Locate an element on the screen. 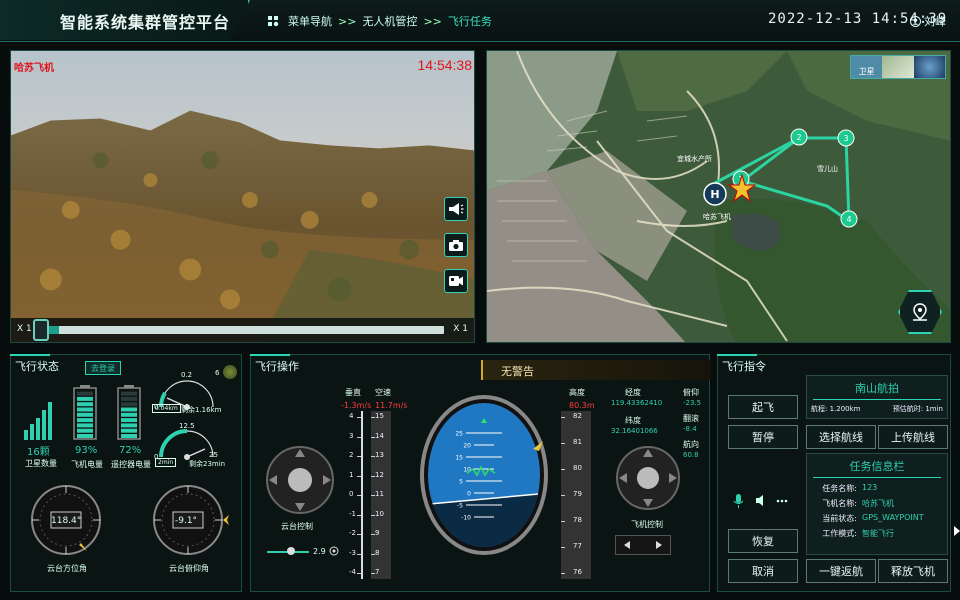 The width and height of the screenshot is (960, 600). scale-tick-label: 15 is located at coordinates (379, 416).